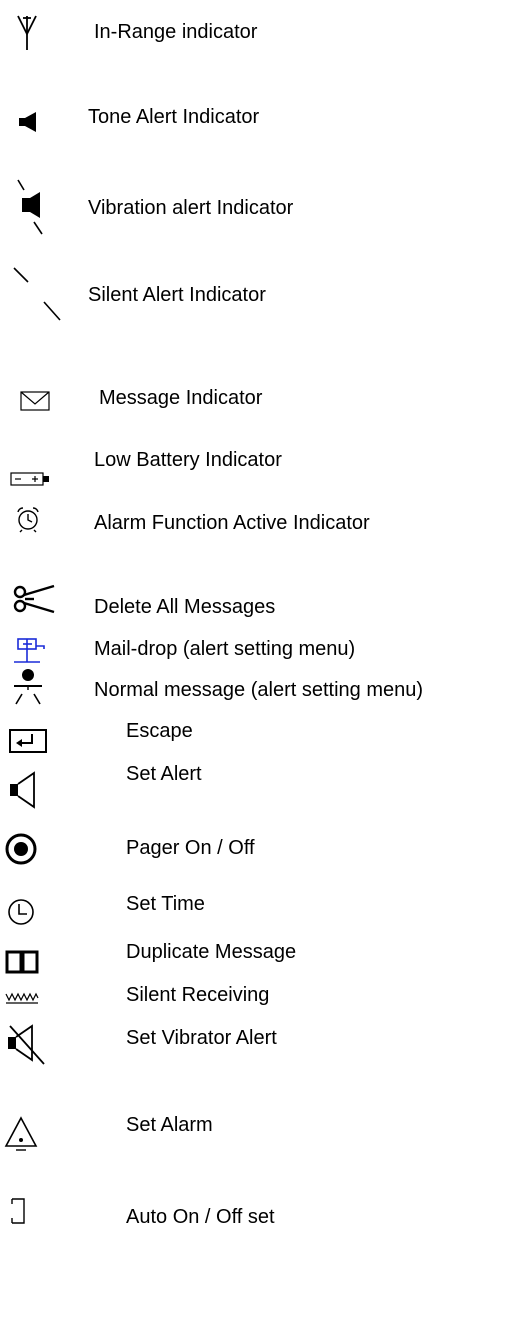  What do you see at coordinates (159, 731) in the screenshot?
I see `legend-label: Escape` at bounding box center [159, 731].